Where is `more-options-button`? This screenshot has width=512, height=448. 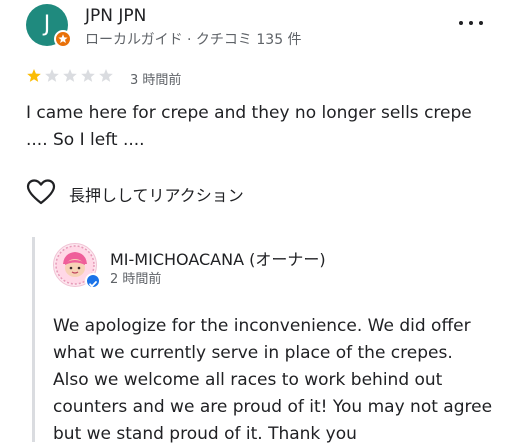 more-options-button is located at coordinates (471, 23).